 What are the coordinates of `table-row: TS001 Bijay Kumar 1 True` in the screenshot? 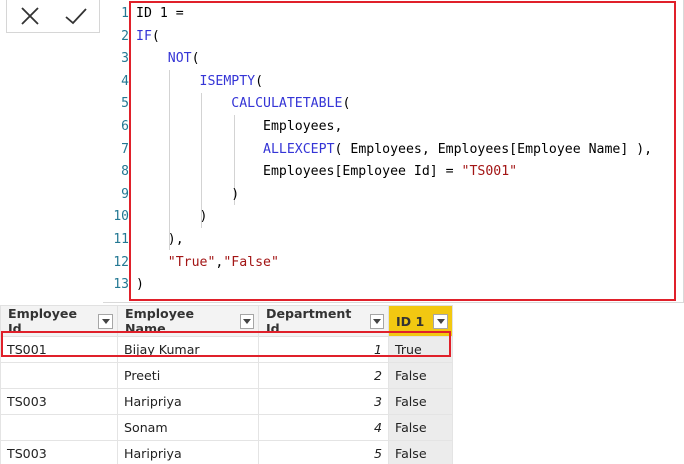 It's located at (226, 349).